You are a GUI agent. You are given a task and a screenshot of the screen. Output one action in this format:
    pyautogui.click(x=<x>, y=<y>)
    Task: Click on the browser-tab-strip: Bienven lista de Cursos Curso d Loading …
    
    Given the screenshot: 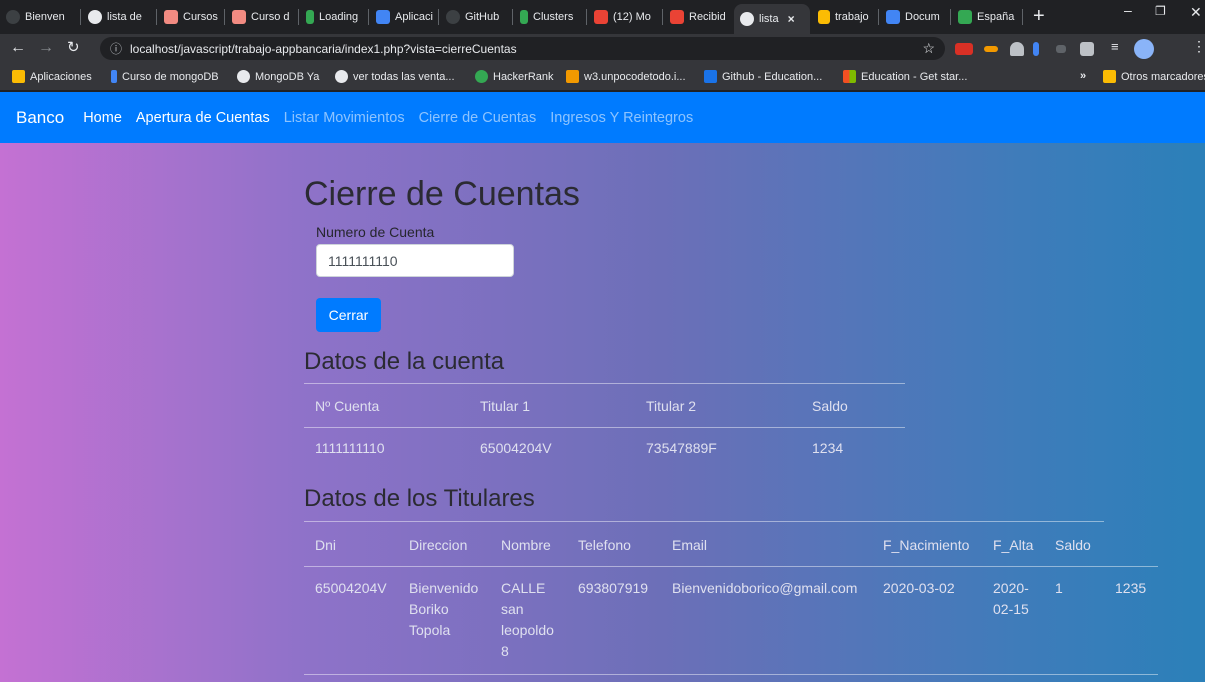 What is the action you would take?
    pyautogui.click(x=602, y=17)
    